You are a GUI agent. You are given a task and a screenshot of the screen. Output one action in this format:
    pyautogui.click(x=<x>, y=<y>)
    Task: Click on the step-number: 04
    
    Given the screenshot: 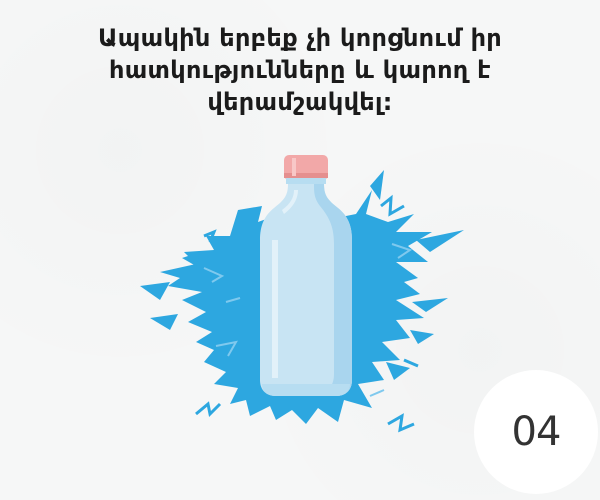 What is the action you would take?
    pyautogui.click(x=536, y=432)
    